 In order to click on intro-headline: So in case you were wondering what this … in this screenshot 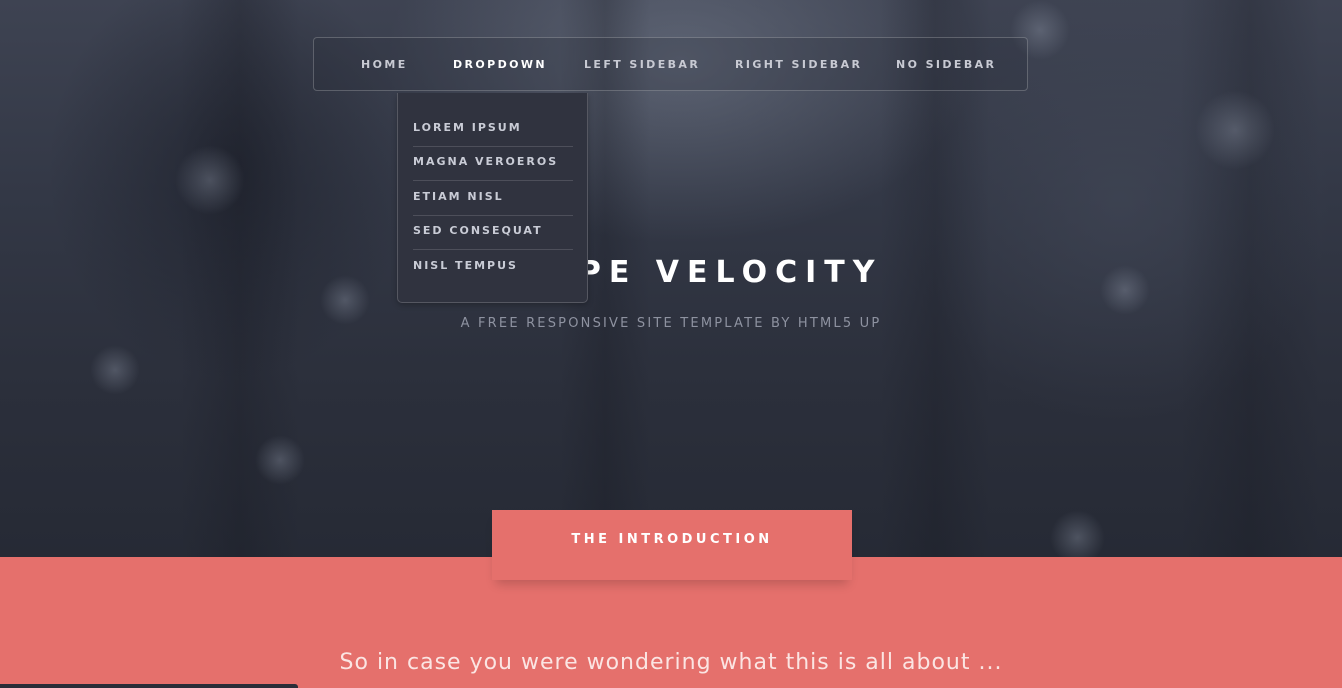, I will do `click(671, 662)`.